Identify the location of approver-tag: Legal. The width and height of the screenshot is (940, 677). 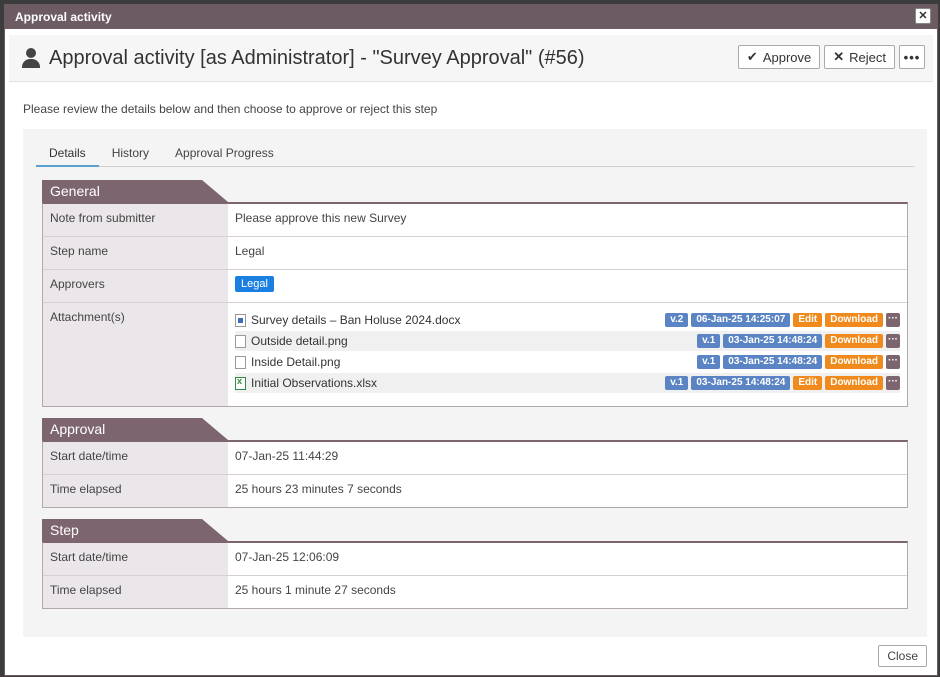
(254, 284).